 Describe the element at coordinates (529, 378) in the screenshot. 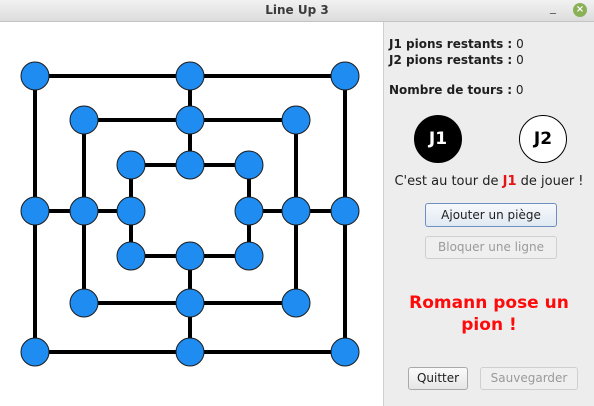

I see `save-button: Sauvegarder` at that location.